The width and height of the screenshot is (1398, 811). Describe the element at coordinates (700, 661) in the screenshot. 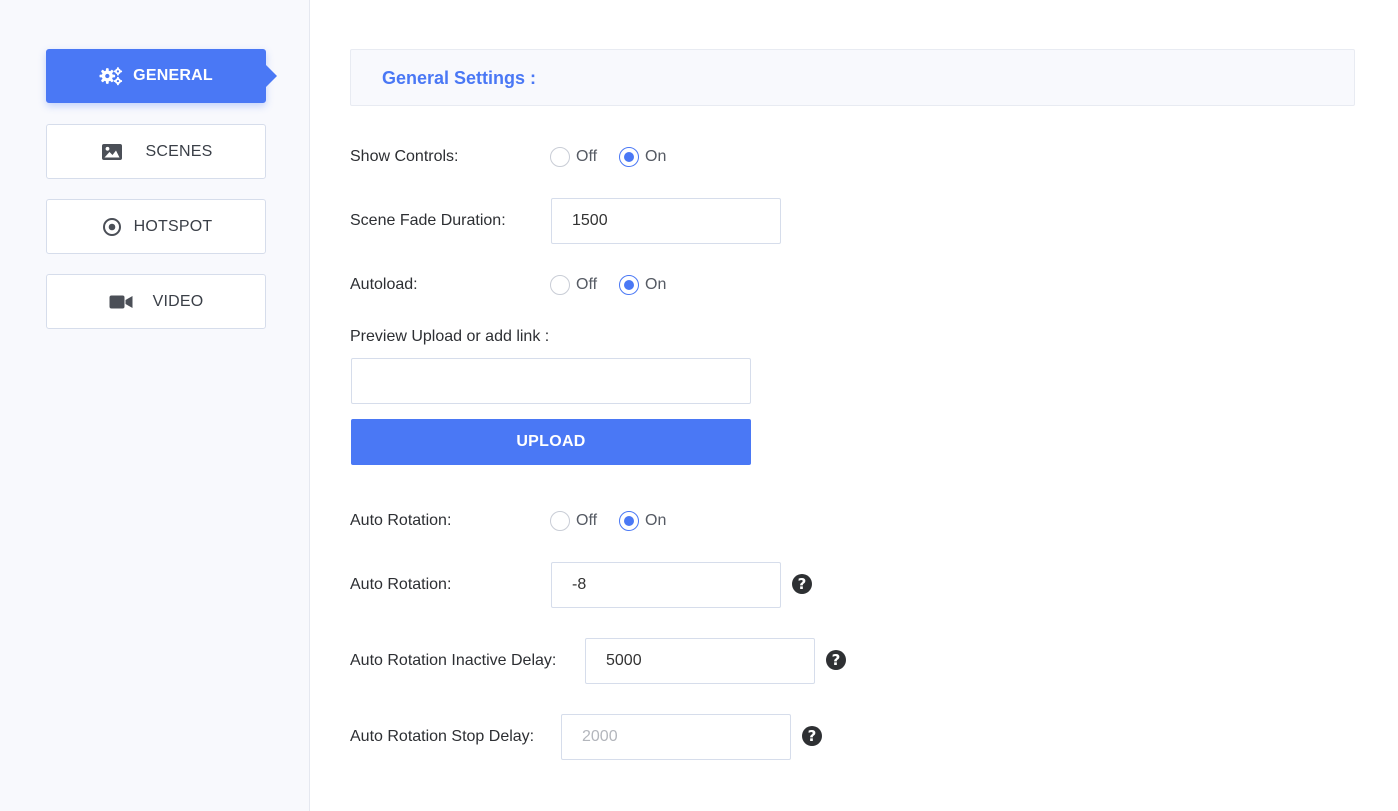

I see `inactive-delay-input` at that location.